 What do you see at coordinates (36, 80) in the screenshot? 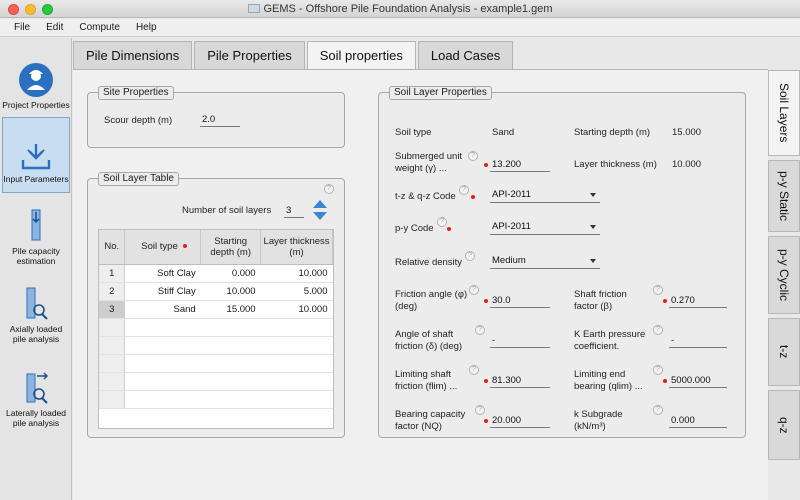
I see `engineer-icon` at bounding box center [36, 80].